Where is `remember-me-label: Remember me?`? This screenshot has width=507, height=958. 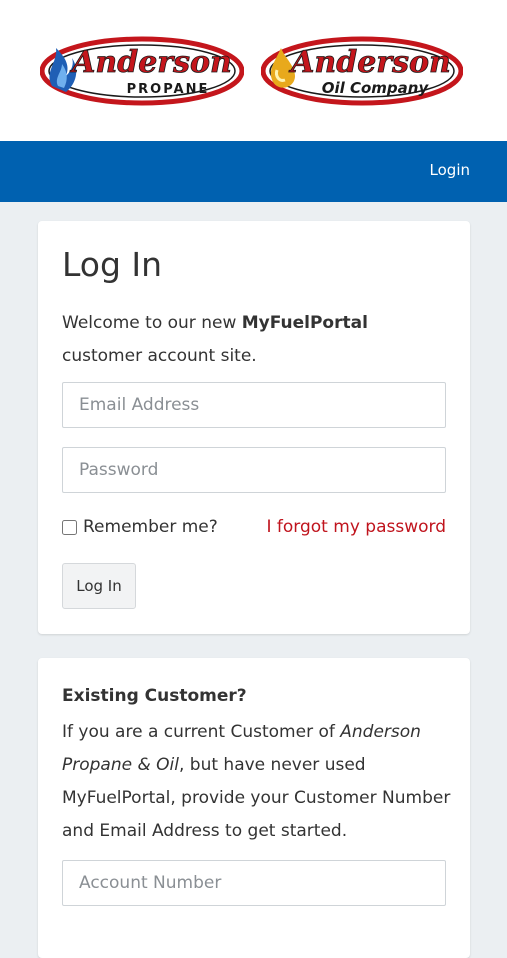
remember-me-label: Remember me? is located at coordinates (150, 527).